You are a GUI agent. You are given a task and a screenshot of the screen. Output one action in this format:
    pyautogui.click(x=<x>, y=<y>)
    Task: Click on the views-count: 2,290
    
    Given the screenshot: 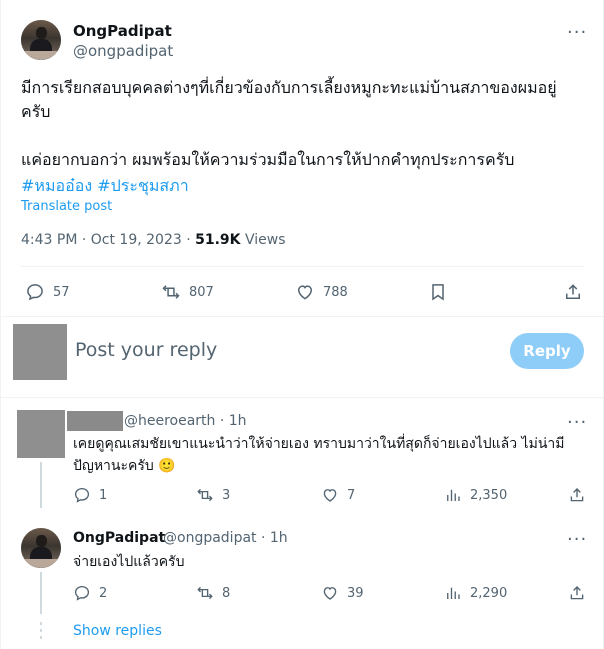 What is the action you would take?
    pyautogui.click(x=489, y=593)
    